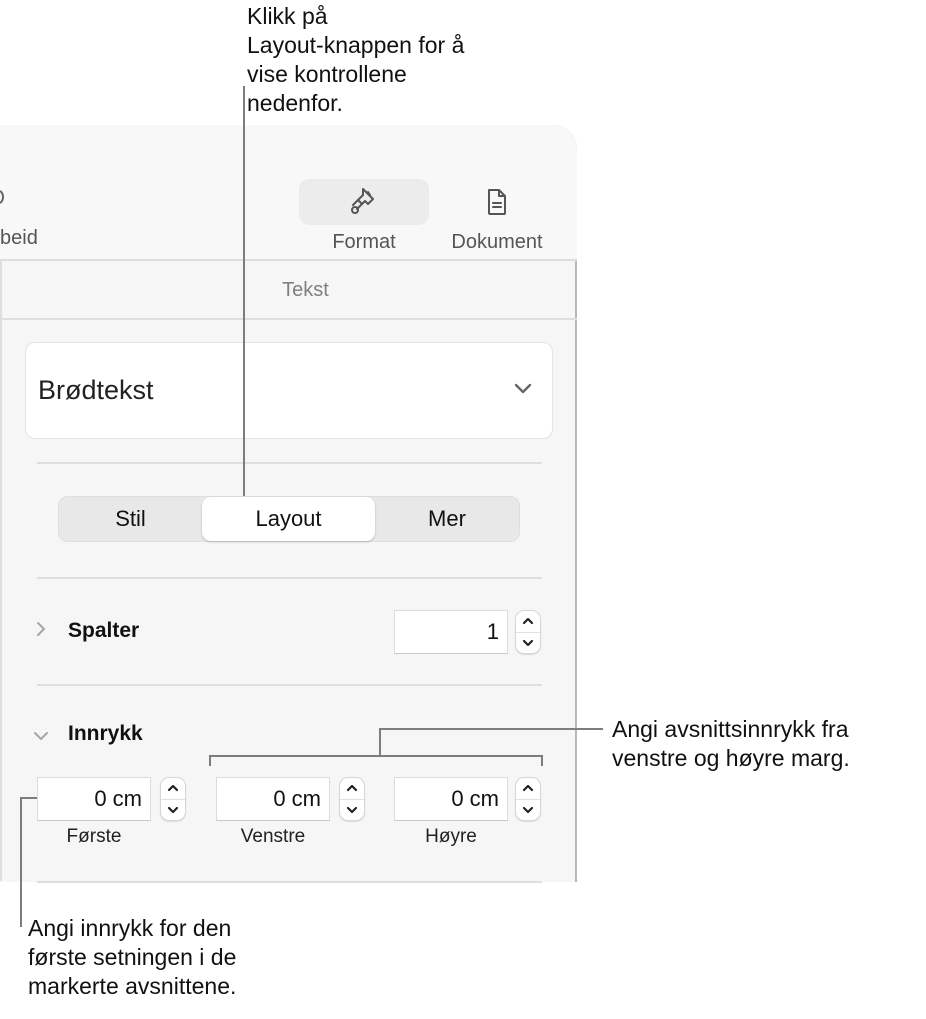  What do you see at coordinates (376, 756) in the screenshot?
I see `leader-line-bracket-h` at bounding box center [376, 756].